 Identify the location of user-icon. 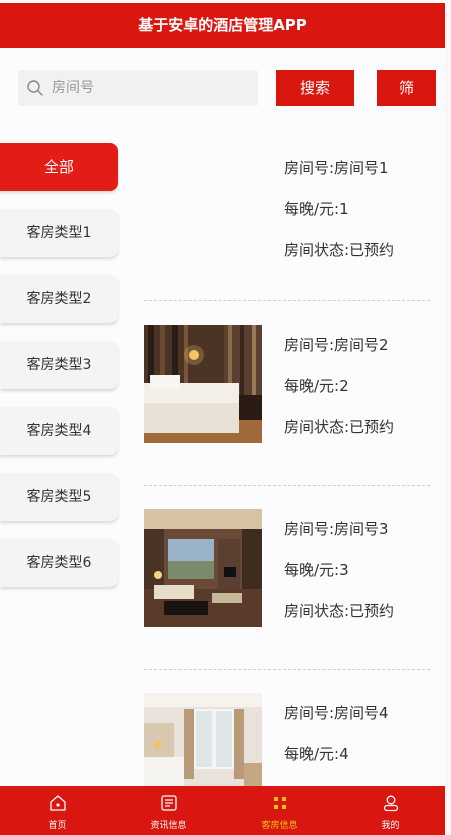
(391, 803).